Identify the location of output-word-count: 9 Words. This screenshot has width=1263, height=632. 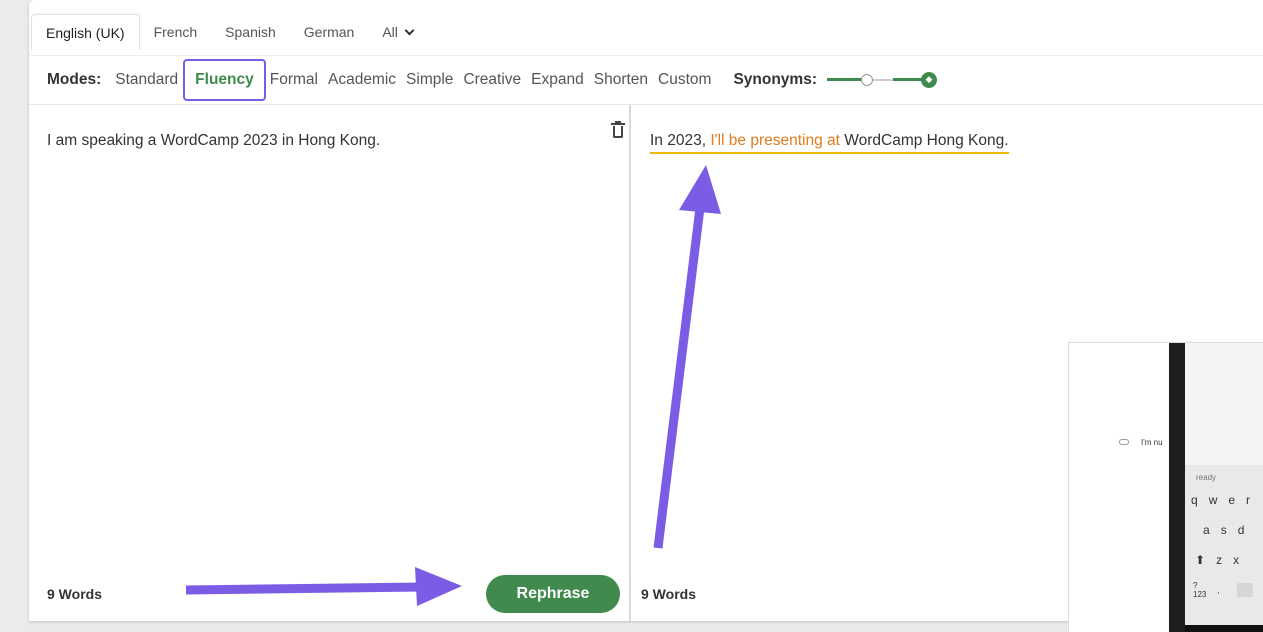
(668, 594).